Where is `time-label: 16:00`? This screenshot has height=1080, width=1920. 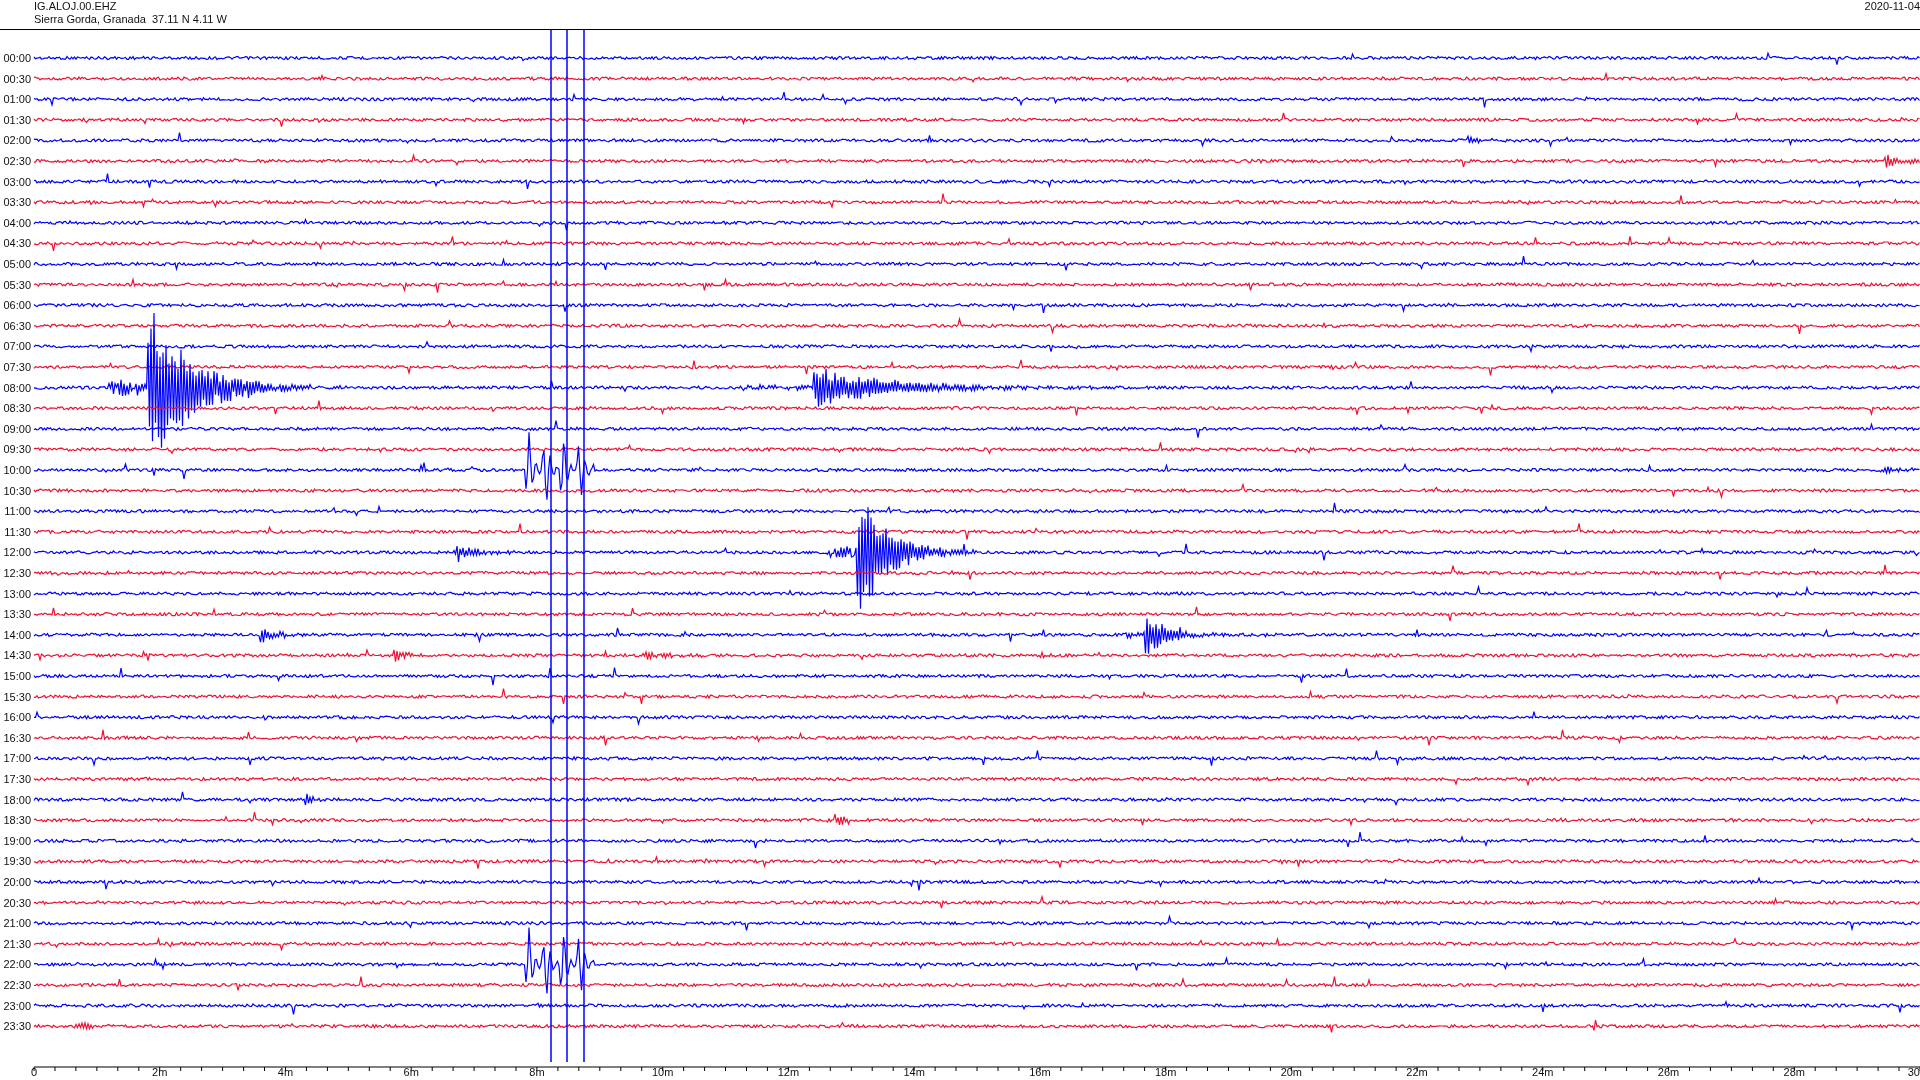
time-label: 16:00 is located at coordinates (17, 717).